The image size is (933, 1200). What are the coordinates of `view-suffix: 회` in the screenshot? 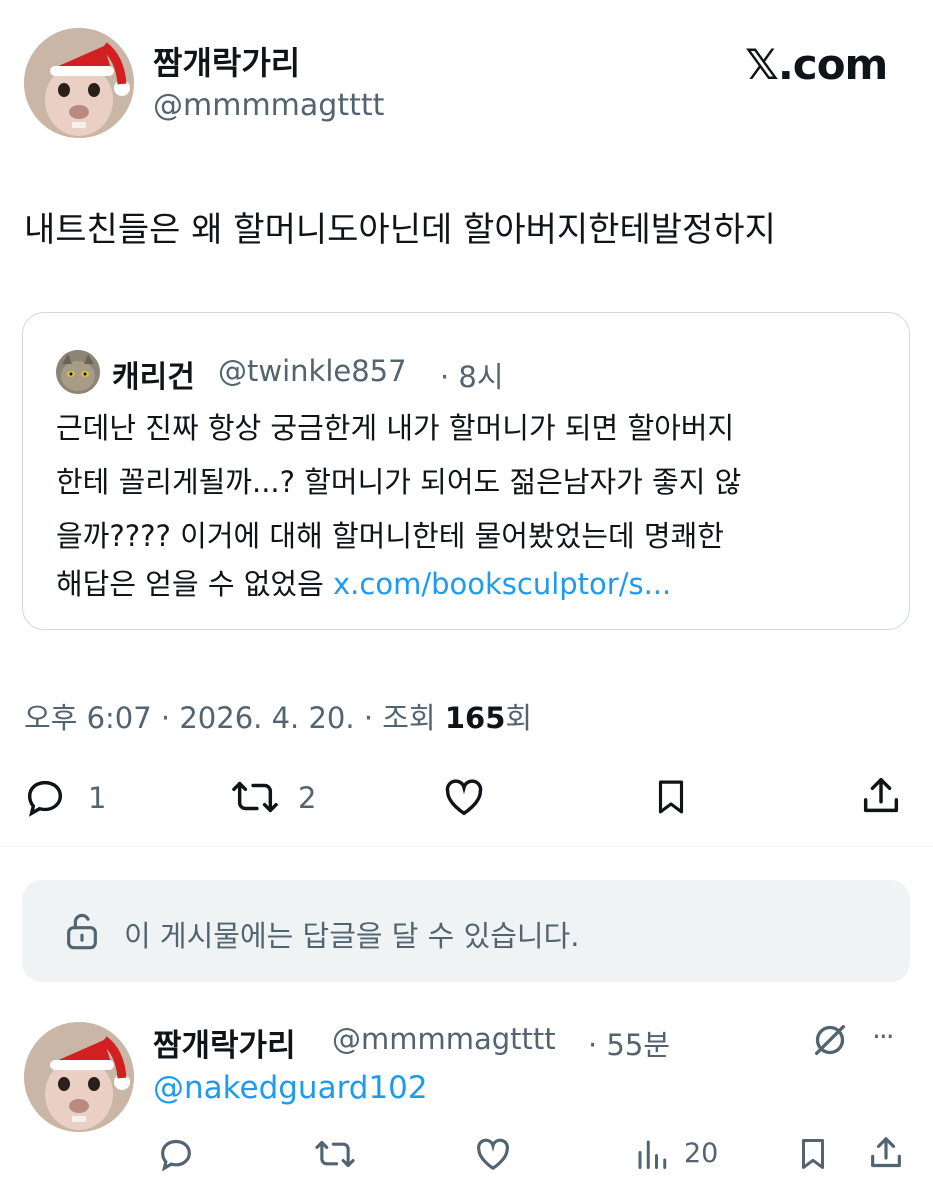 It's located at (519, 718).